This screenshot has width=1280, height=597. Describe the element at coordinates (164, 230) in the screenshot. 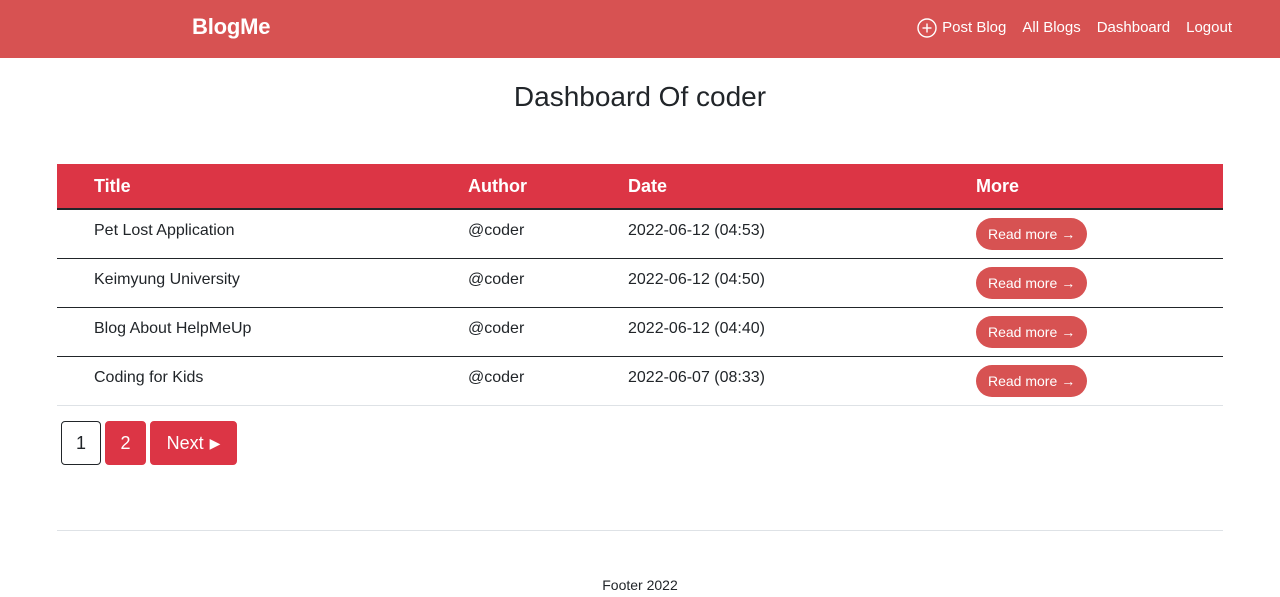

I see `blog-title: Pet Lost Application` at that location.